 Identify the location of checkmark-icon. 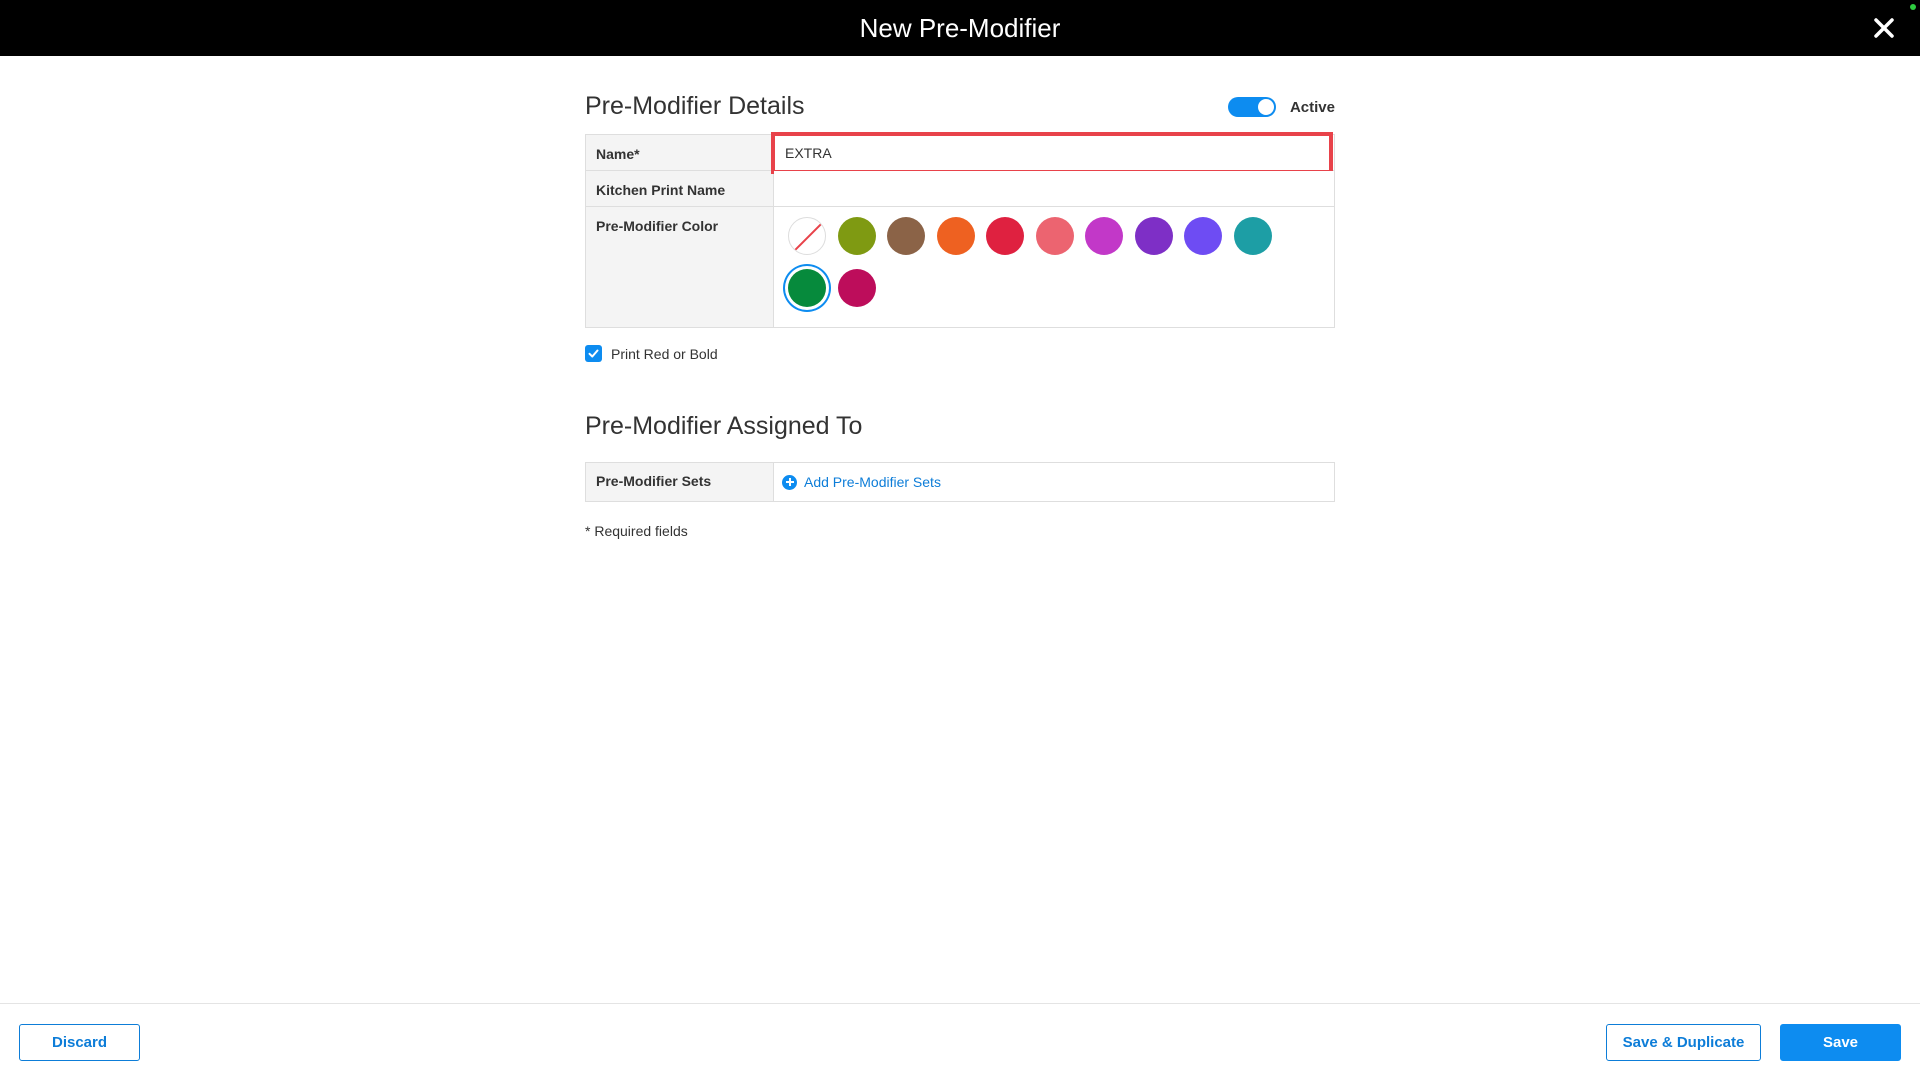
(593, 353).